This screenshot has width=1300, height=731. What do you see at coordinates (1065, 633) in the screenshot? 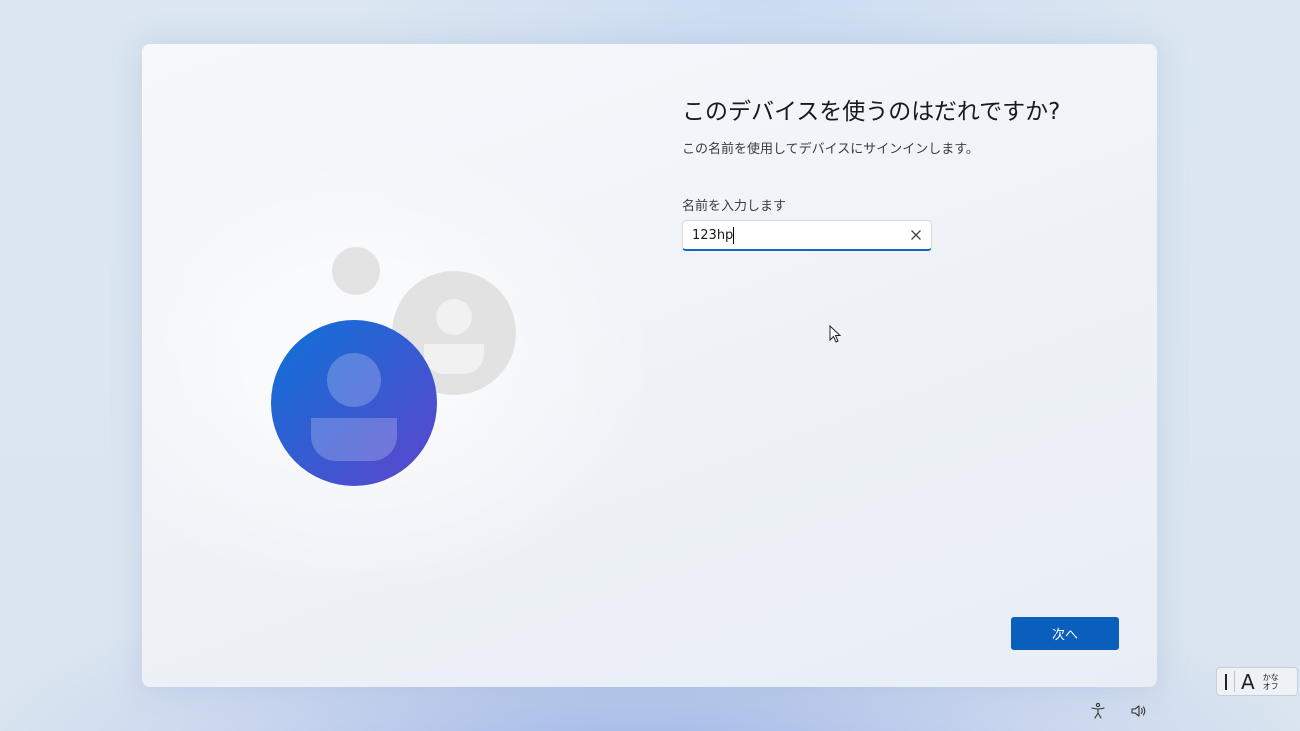
I see `next-button: 次へ` at bounding box center [1065, 633].